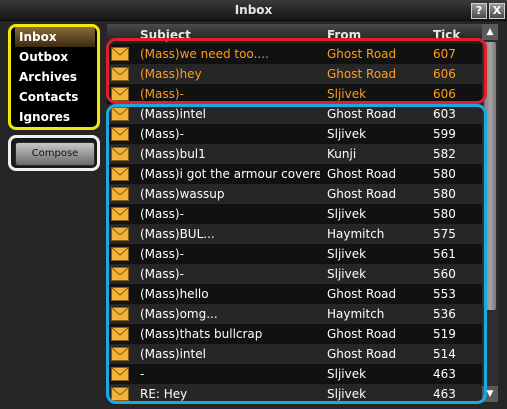  Describe the element at coordinates (296, 71) in the screenshot. I see `unread-messages-highlight` at that location.